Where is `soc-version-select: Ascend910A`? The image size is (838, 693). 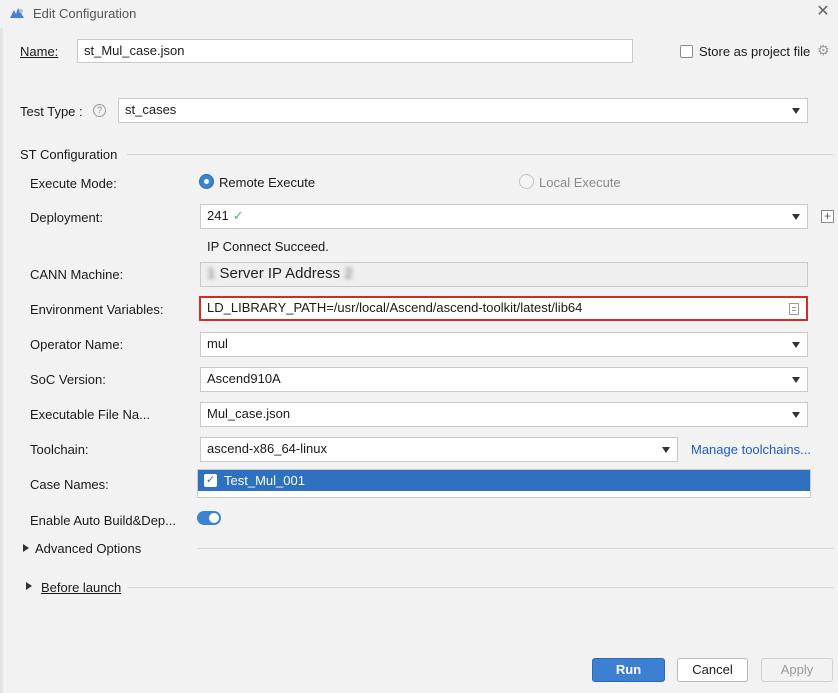
soc-version-select: Ascend910A is located at coordinates (504, 379).